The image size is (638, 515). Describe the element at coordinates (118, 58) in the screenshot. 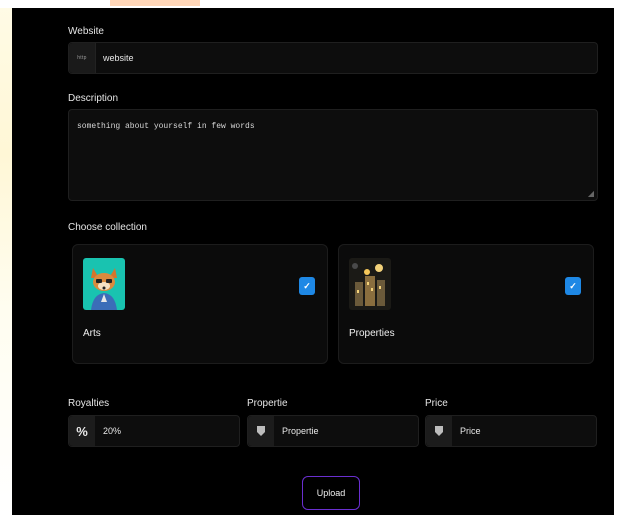

I see `website-value: website` at that location.